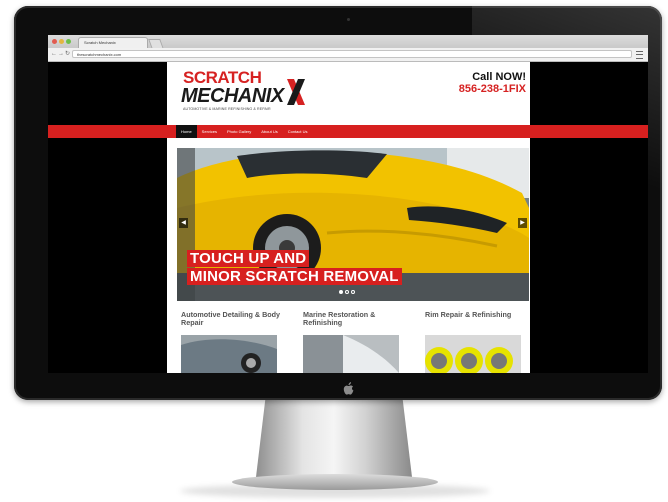 The width and height of the screenshot is (668, 502). I want to click on logo-x-mark, so click(296, 92).